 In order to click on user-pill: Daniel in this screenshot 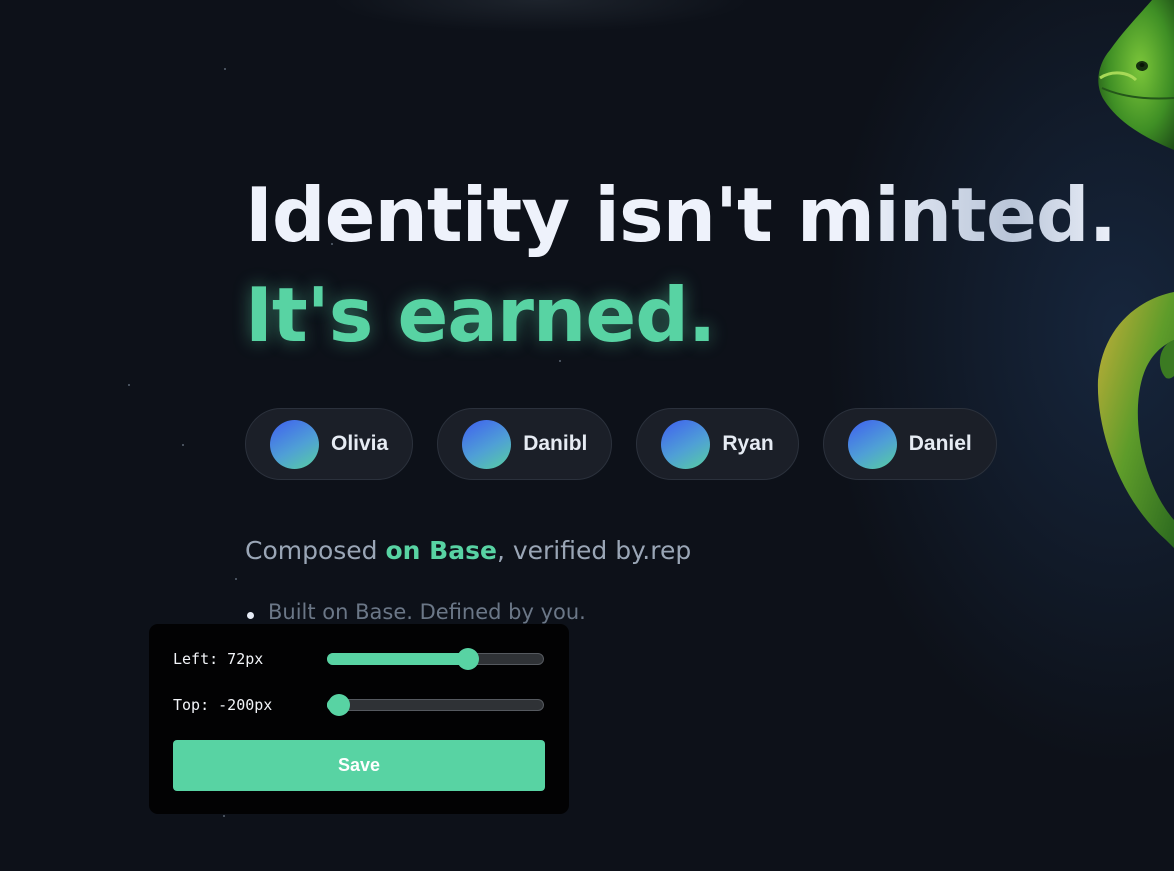, I will do `click(909, 444)`.